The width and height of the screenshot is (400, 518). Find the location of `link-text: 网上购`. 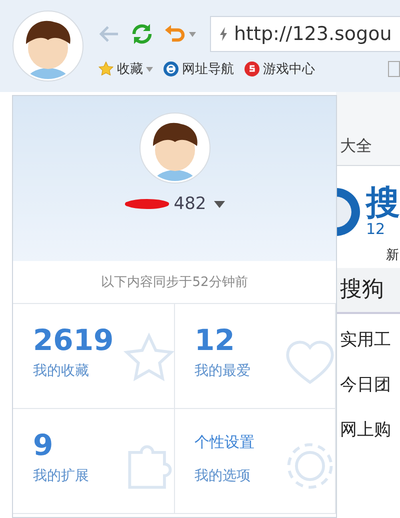

link-text: 网上购 is located at coordinates (365, 430).